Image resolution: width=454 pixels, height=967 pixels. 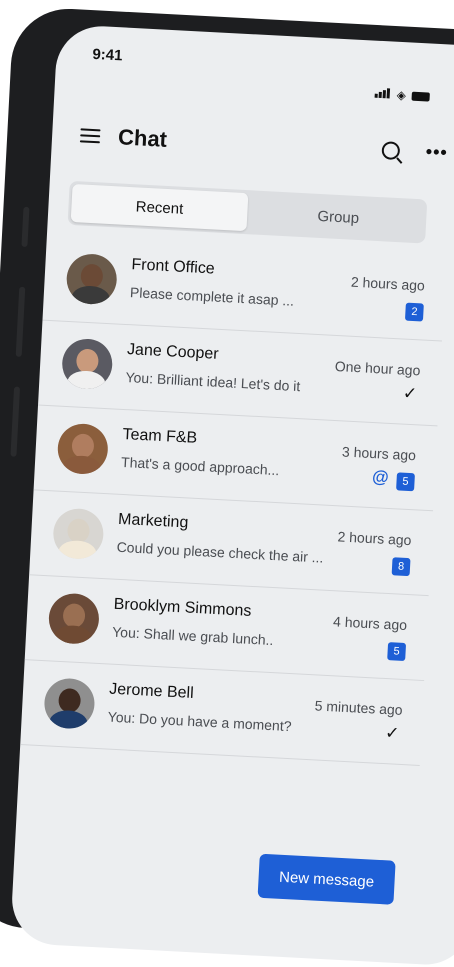 What do you see at coordinates (213, 382) in the screenshot?
I see `chat-preview: You: Brilliant idea! Let's do it` at bounding box center [213, 382].